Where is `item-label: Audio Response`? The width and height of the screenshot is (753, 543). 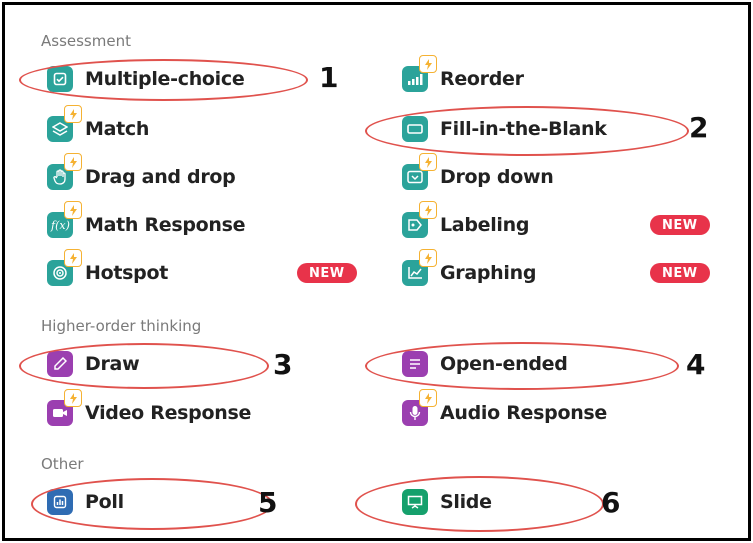
item-label: Audio Response is located at coordinates (524, 413).